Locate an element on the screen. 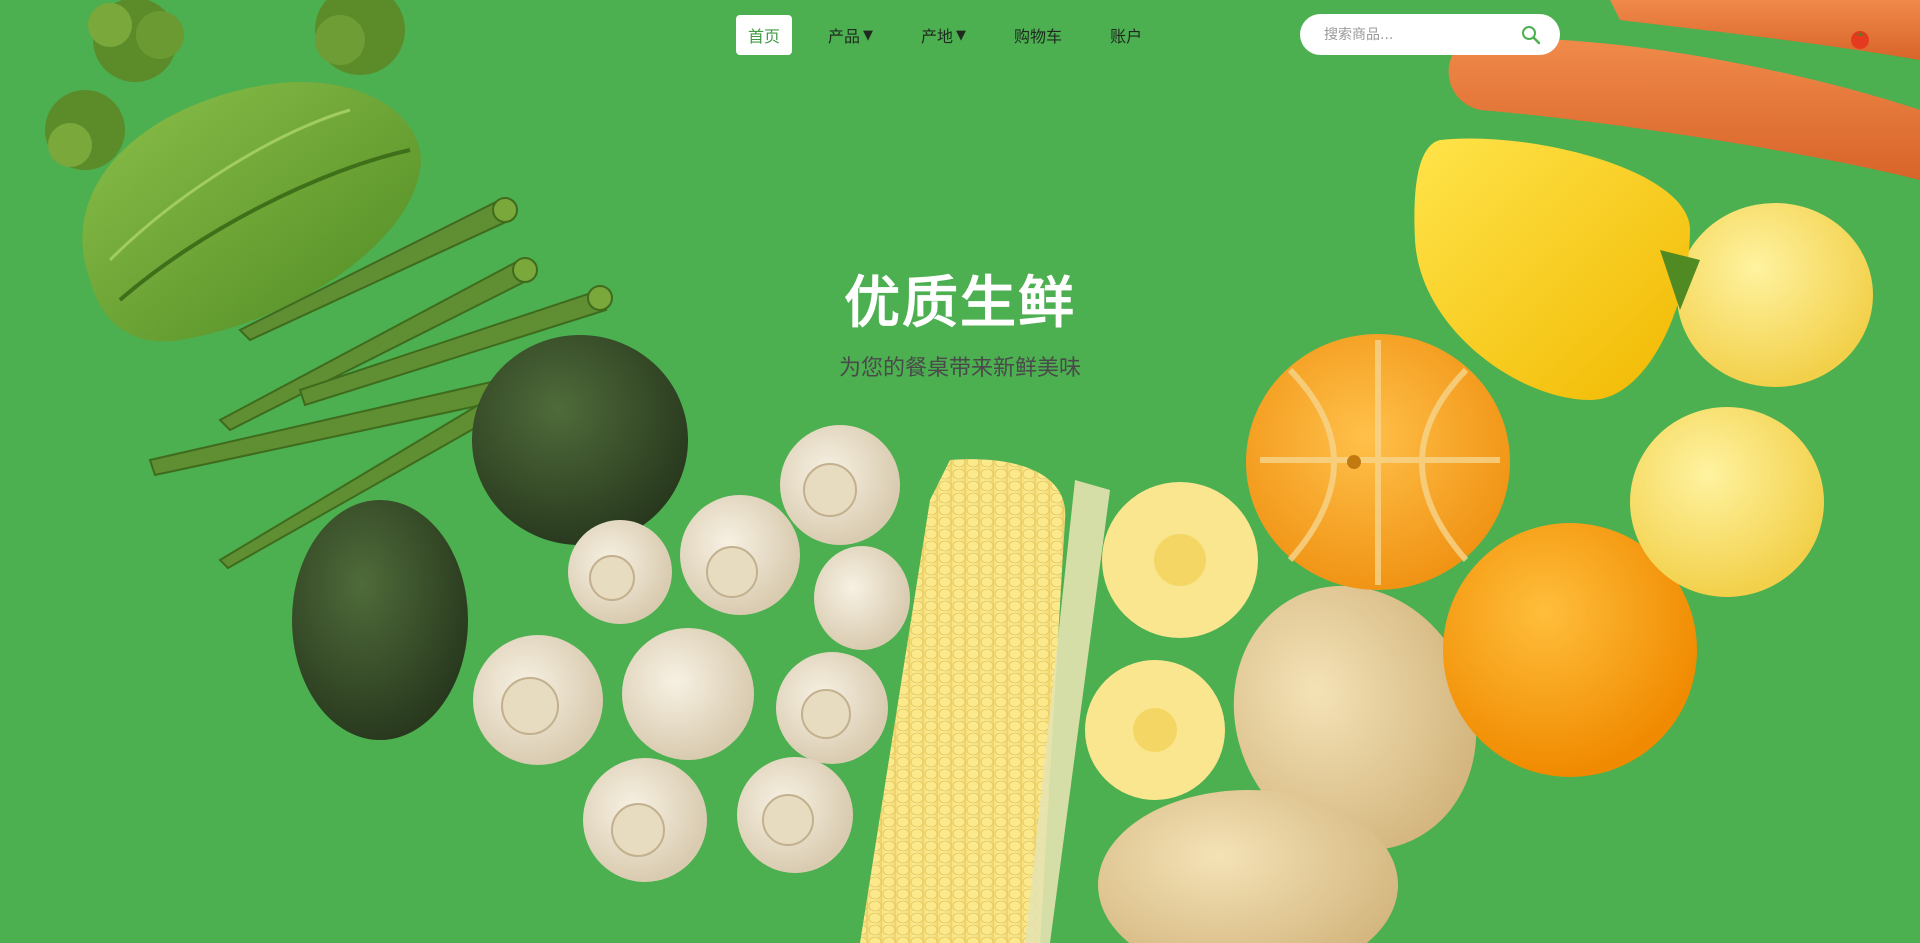 The width and height of the screenshot is (1920, 943). nav-products: 产品 ▼ is located at coordinates (850, 35).